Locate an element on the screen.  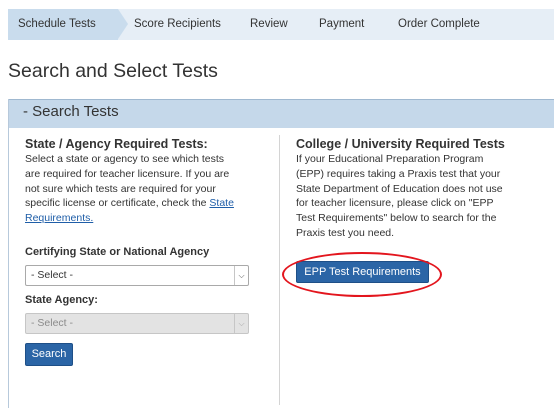
certifying-agency-selected-value: - Select - is located at coordinates (52, 275).